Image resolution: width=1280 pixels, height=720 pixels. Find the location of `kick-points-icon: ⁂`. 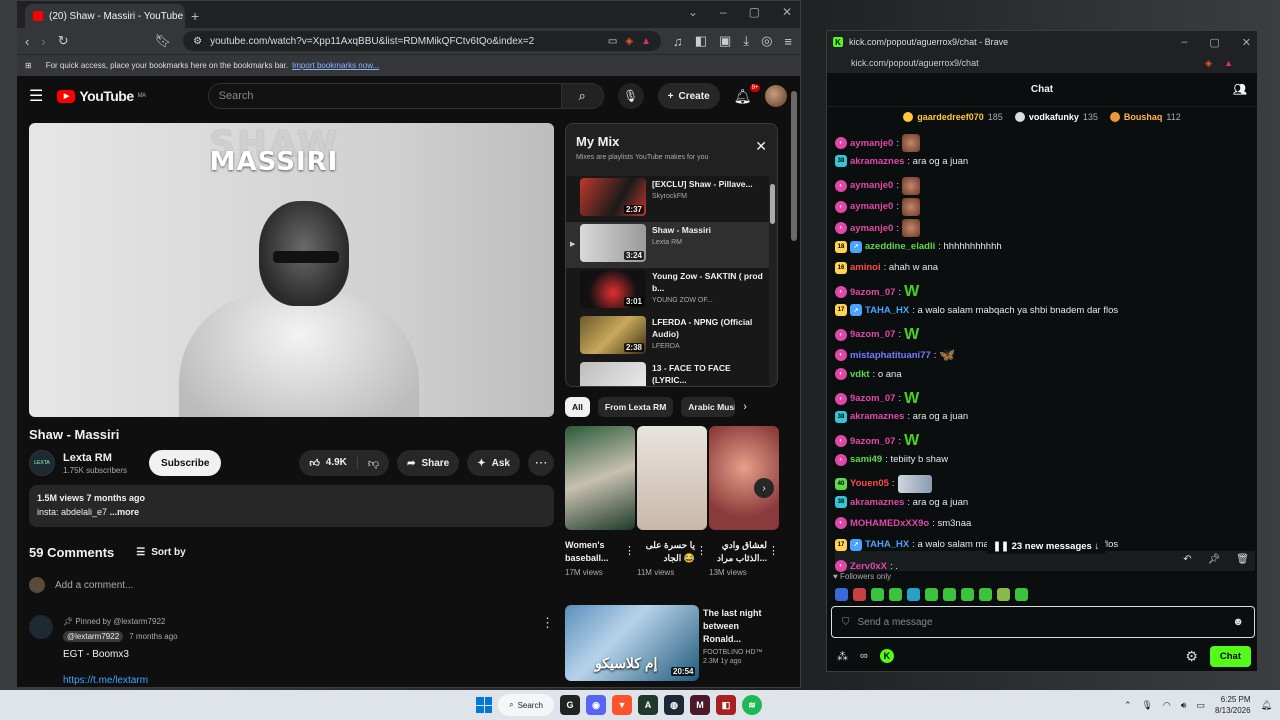

kick-points-icon: ⁂ is located at coordinates (842, 656).